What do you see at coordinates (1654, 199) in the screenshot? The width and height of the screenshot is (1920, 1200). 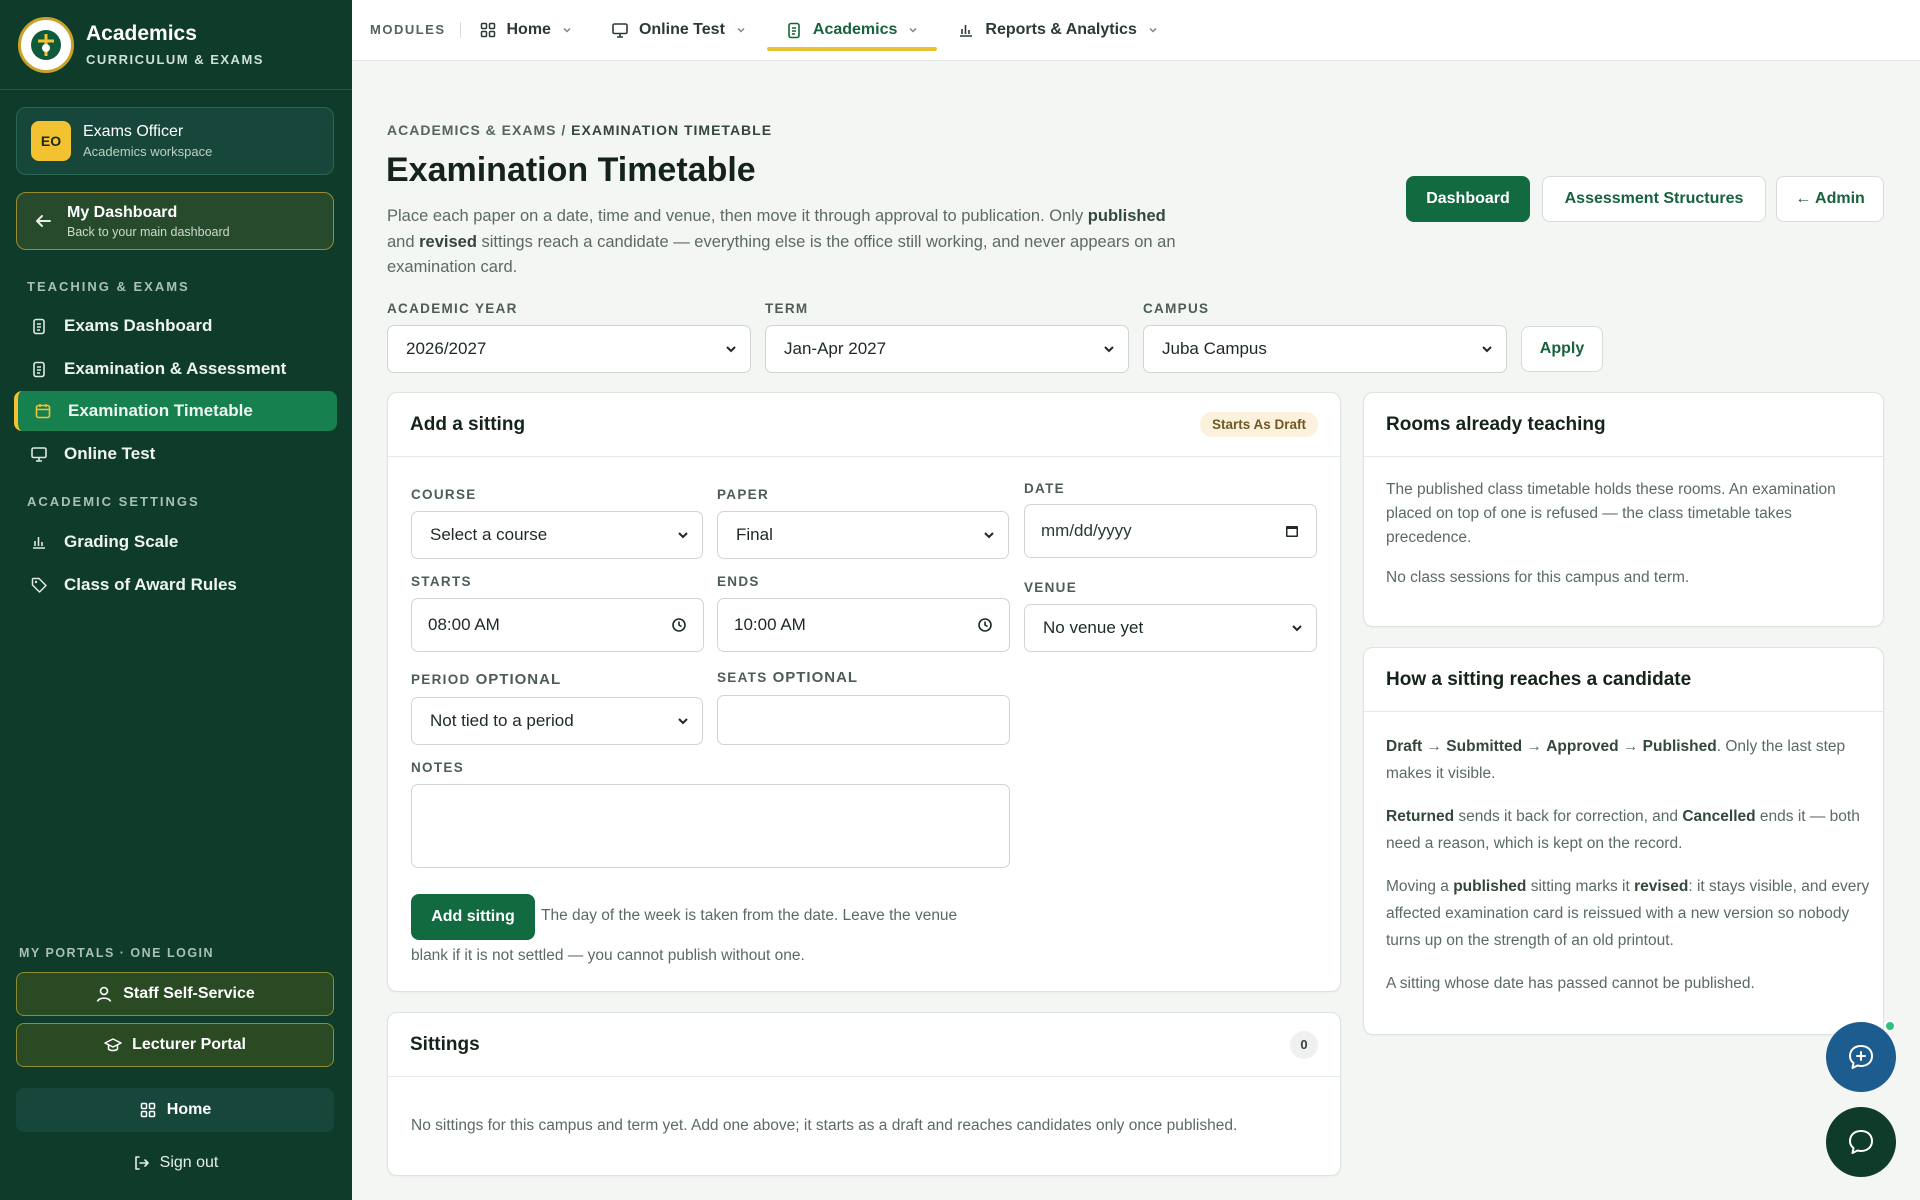 I see `assessment-structures-button: Assessment Structures` at bounding box center [1654, 199].